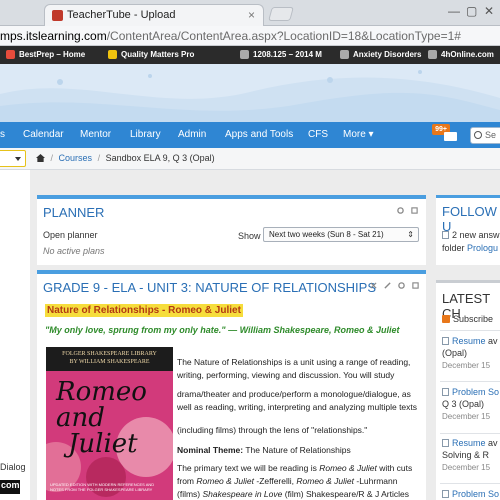 Image resolution: width=500 pixels, height=500 pixels. Describe the element at coordinates (192, 134) in the screenshot. I see `nav-item-admin: Admin` at that location.